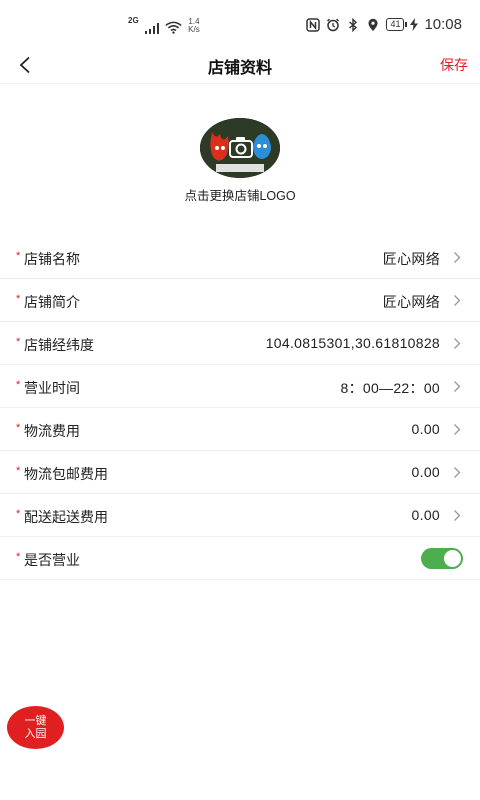 The image size is (480, 800). I want to click on wifi-icon, so click(173, 27).